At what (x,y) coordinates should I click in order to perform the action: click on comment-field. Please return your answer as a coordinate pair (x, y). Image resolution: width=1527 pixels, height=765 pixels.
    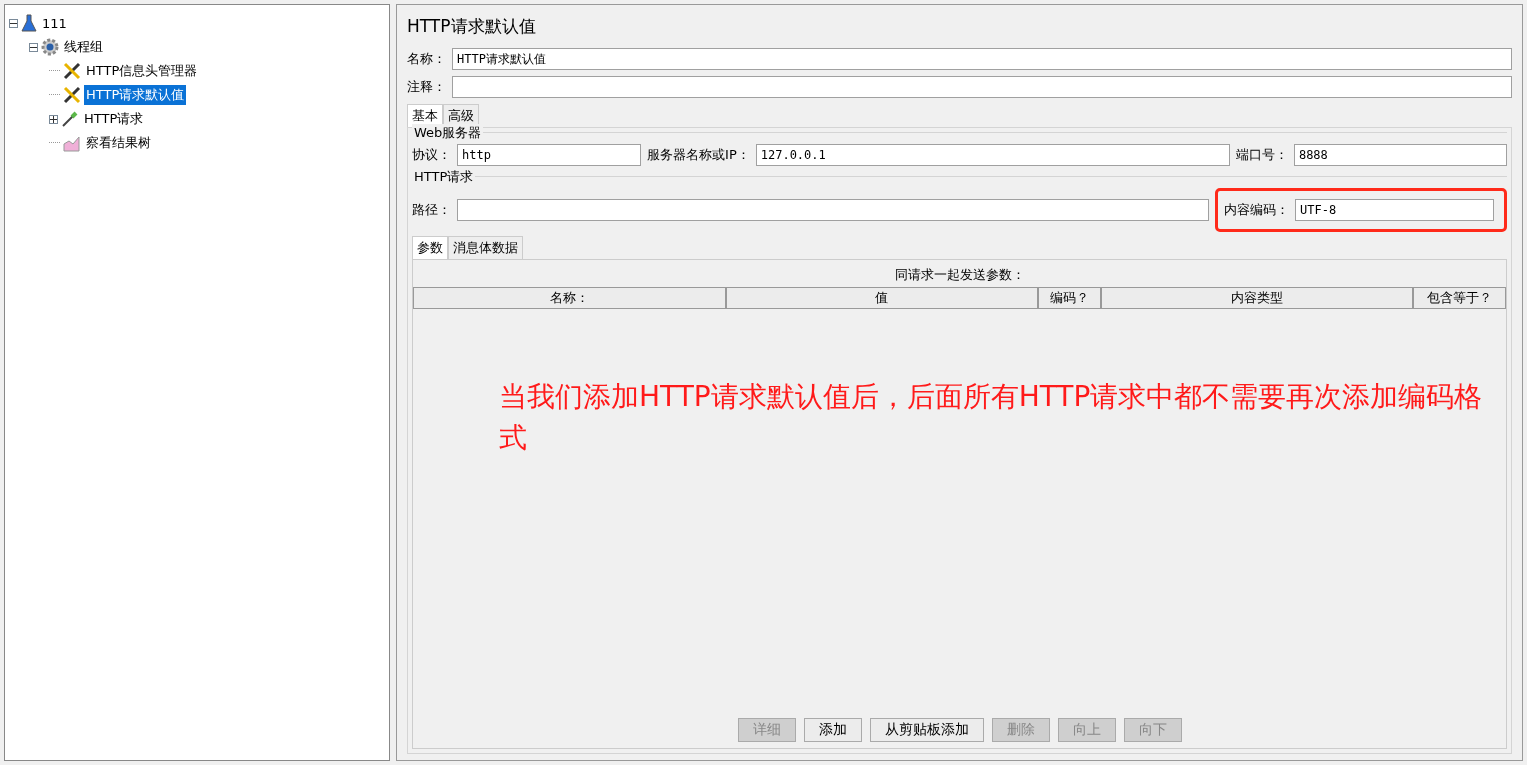
    Looking at the image, I should click on (982, 87).